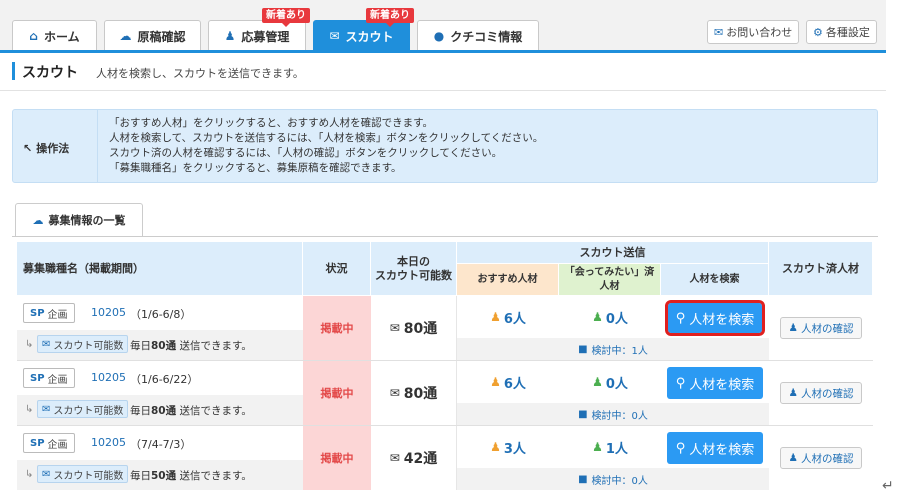 This screenshot has height=494, width=898. I want to click on settings-label: 各種設定, so click(847, 32).